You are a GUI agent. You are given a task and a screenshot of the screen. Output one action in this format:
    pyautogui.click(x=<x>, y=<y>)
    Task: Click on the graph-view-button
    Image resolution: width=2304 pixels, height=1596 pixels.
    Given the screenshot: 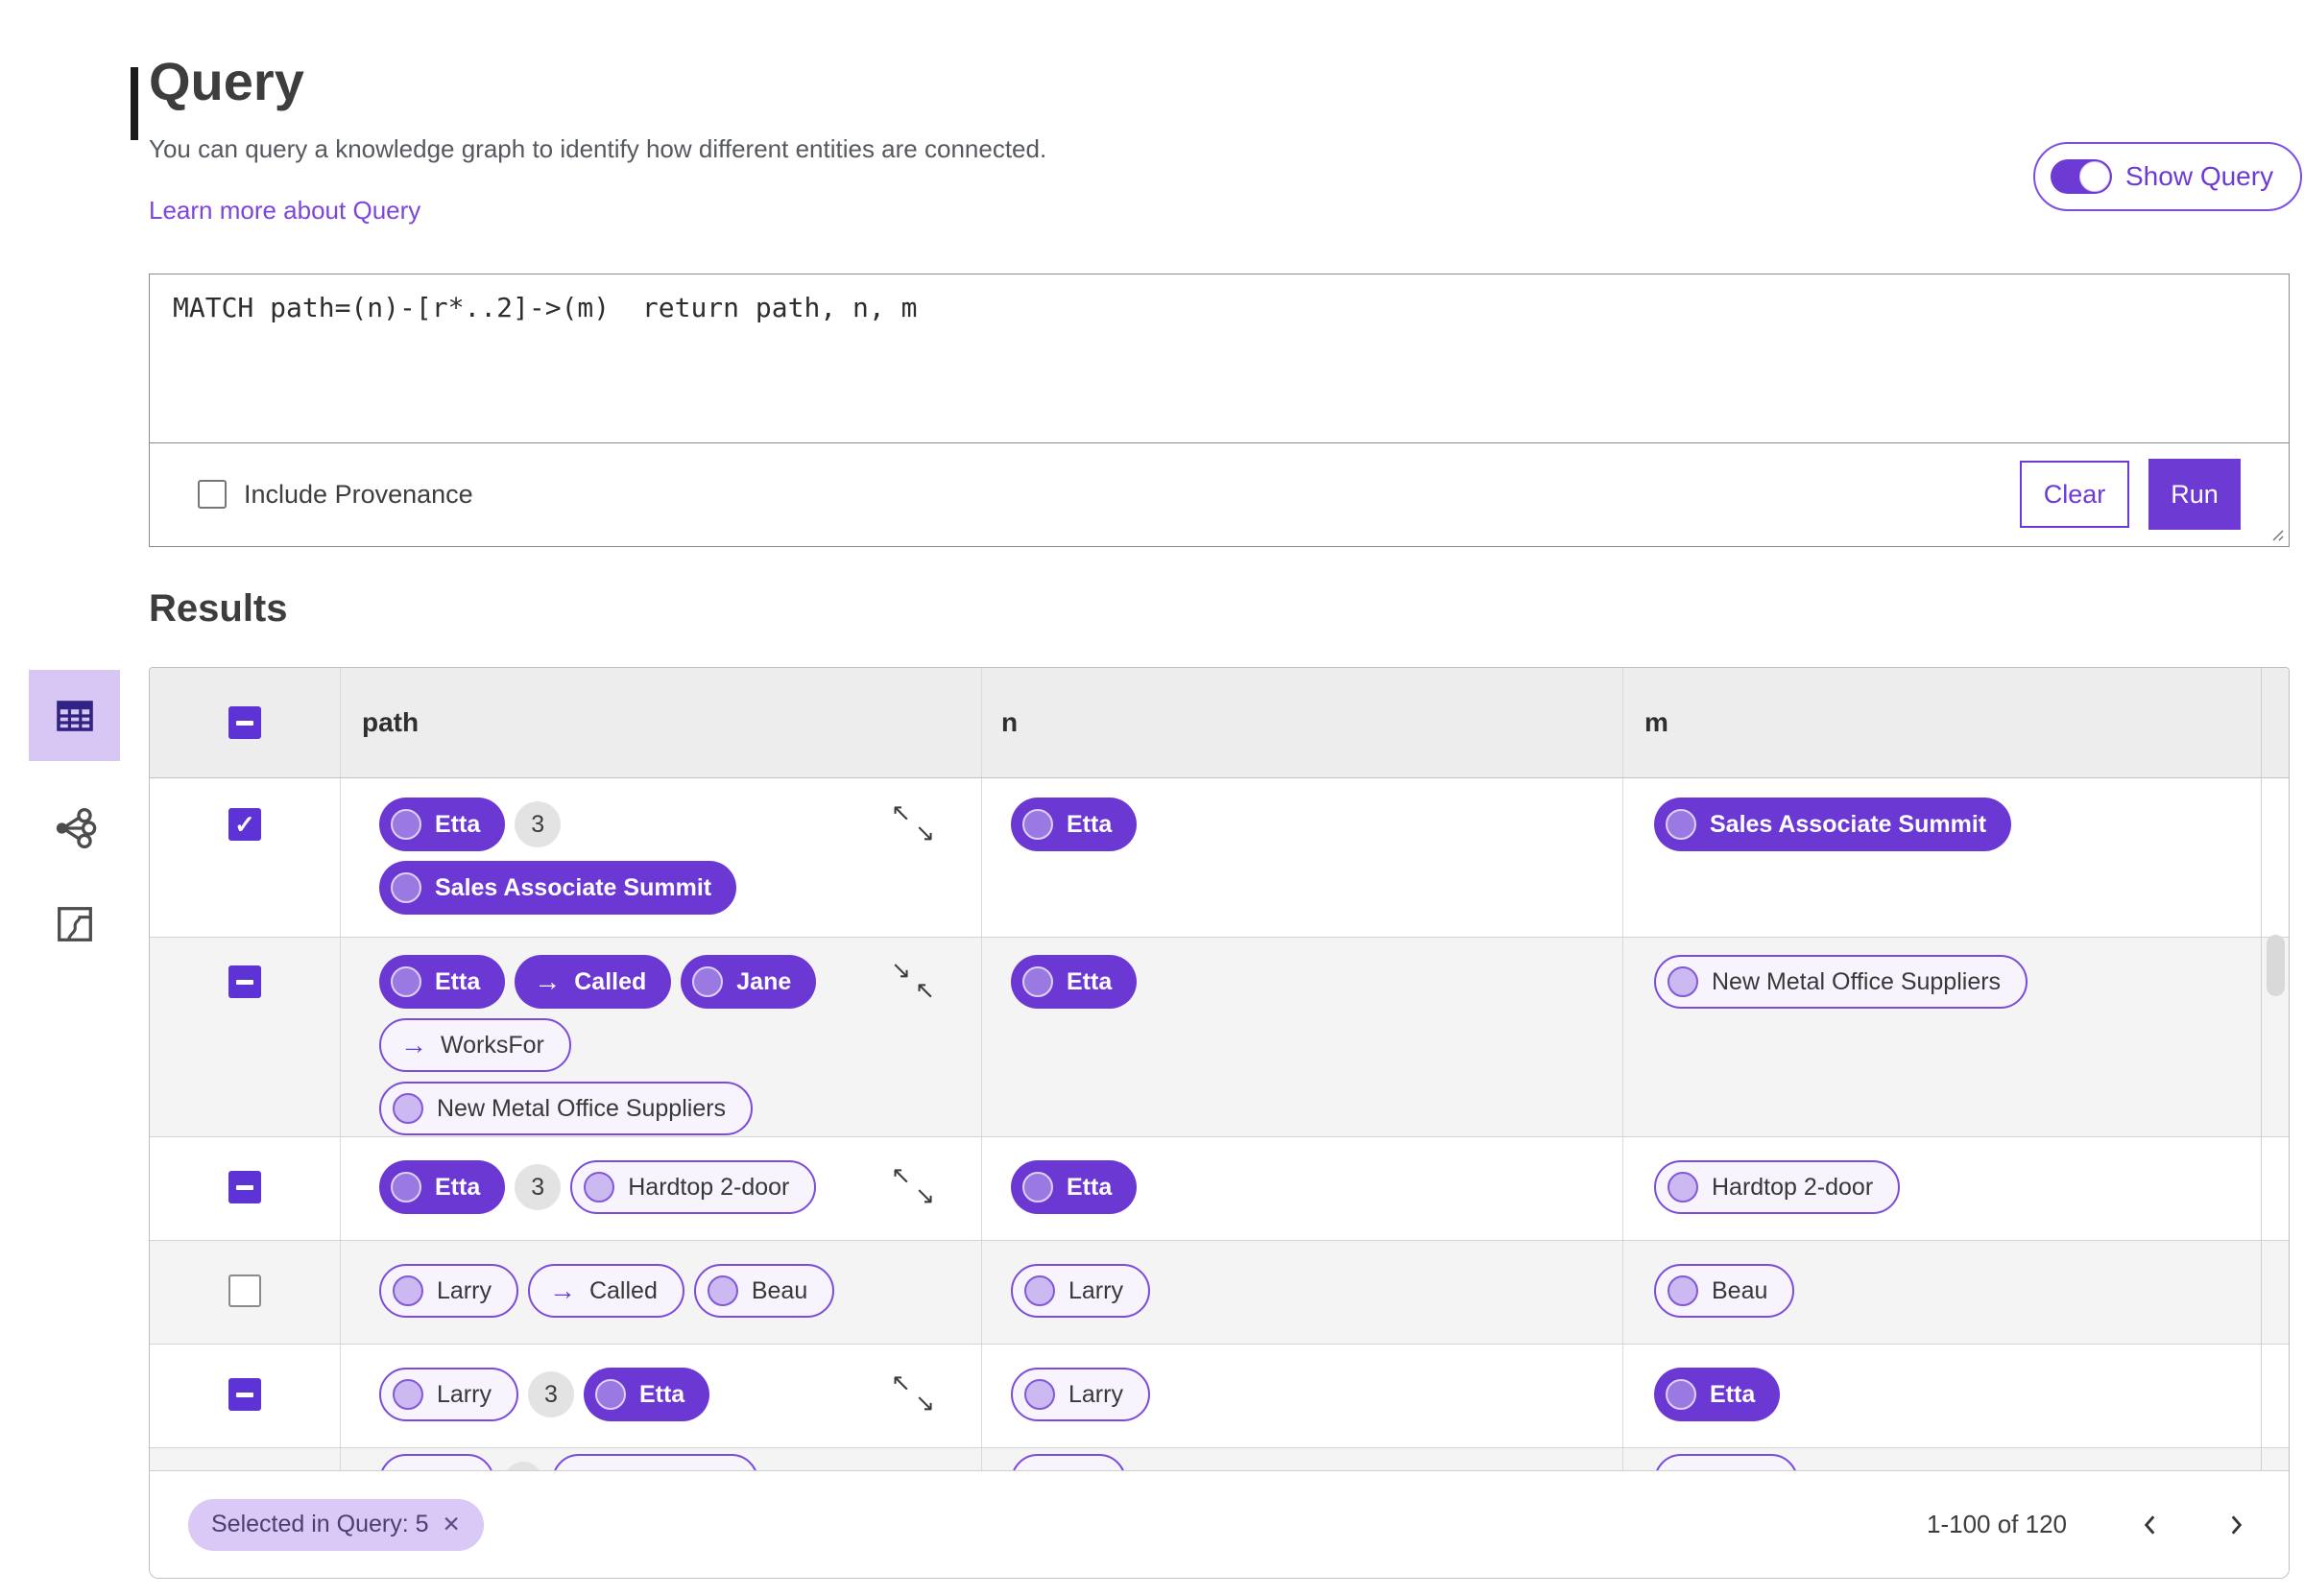 What is the action you would take?
    pyautogui.click(x=74, y=828)
    